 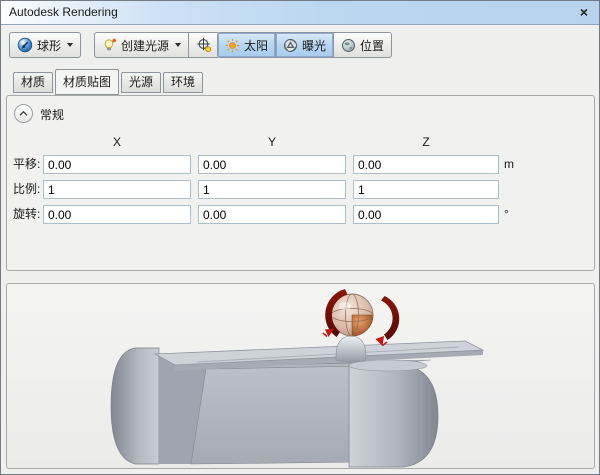 I want to click on rotate-z-input, so click(x=426, y=214).